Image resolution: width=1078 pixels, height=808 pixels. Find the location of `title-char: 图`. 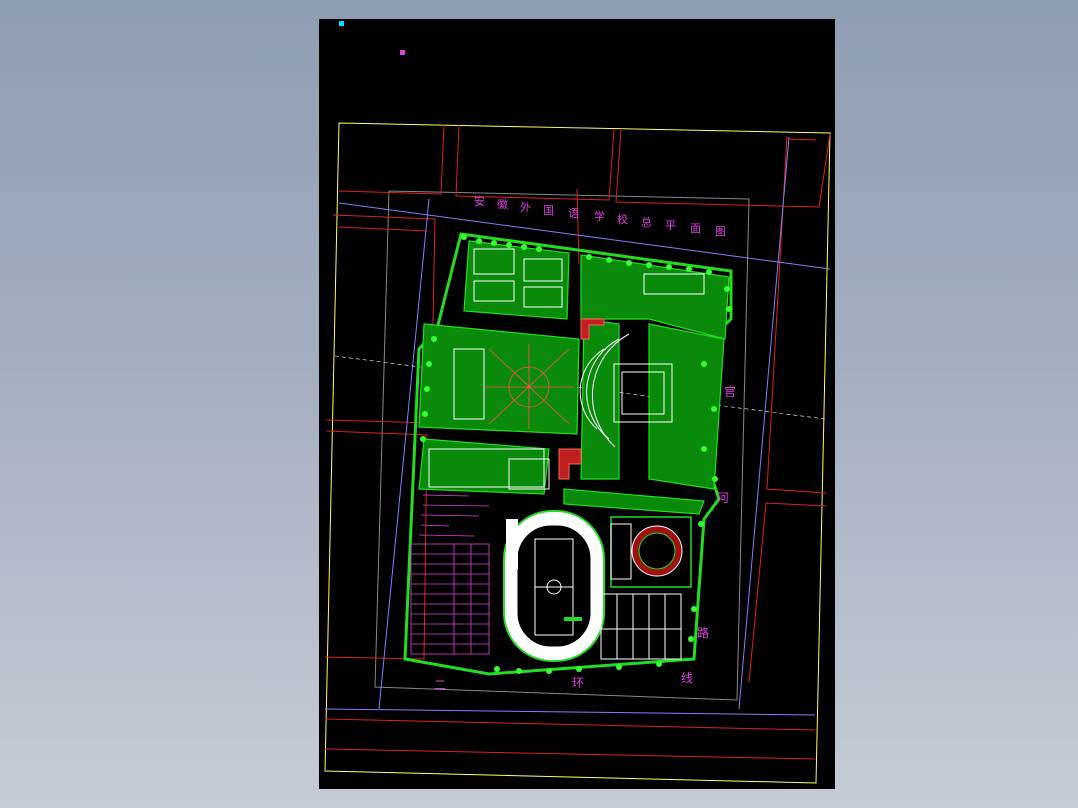

title-char: 图 is located at coordinates (720, 231).